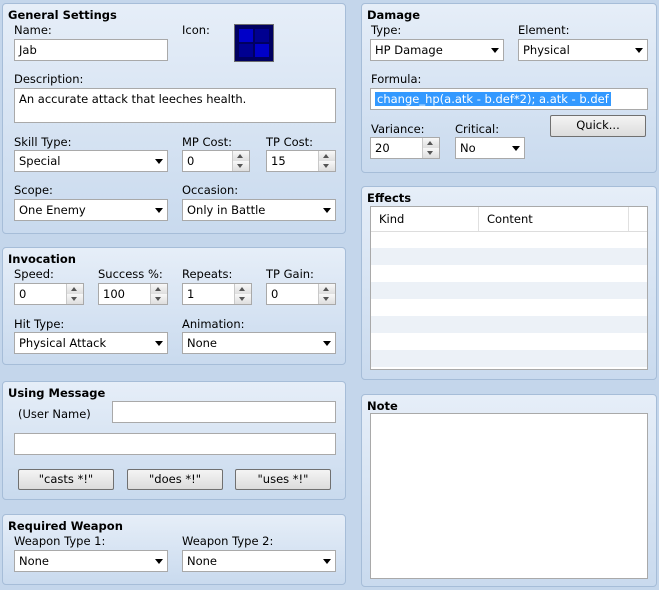 The height and width of the screenshot is (590, 659). Describe the element at coordinates (409, 50) in the screenshot. I see `damage-type-value: HP Damage` at that location.